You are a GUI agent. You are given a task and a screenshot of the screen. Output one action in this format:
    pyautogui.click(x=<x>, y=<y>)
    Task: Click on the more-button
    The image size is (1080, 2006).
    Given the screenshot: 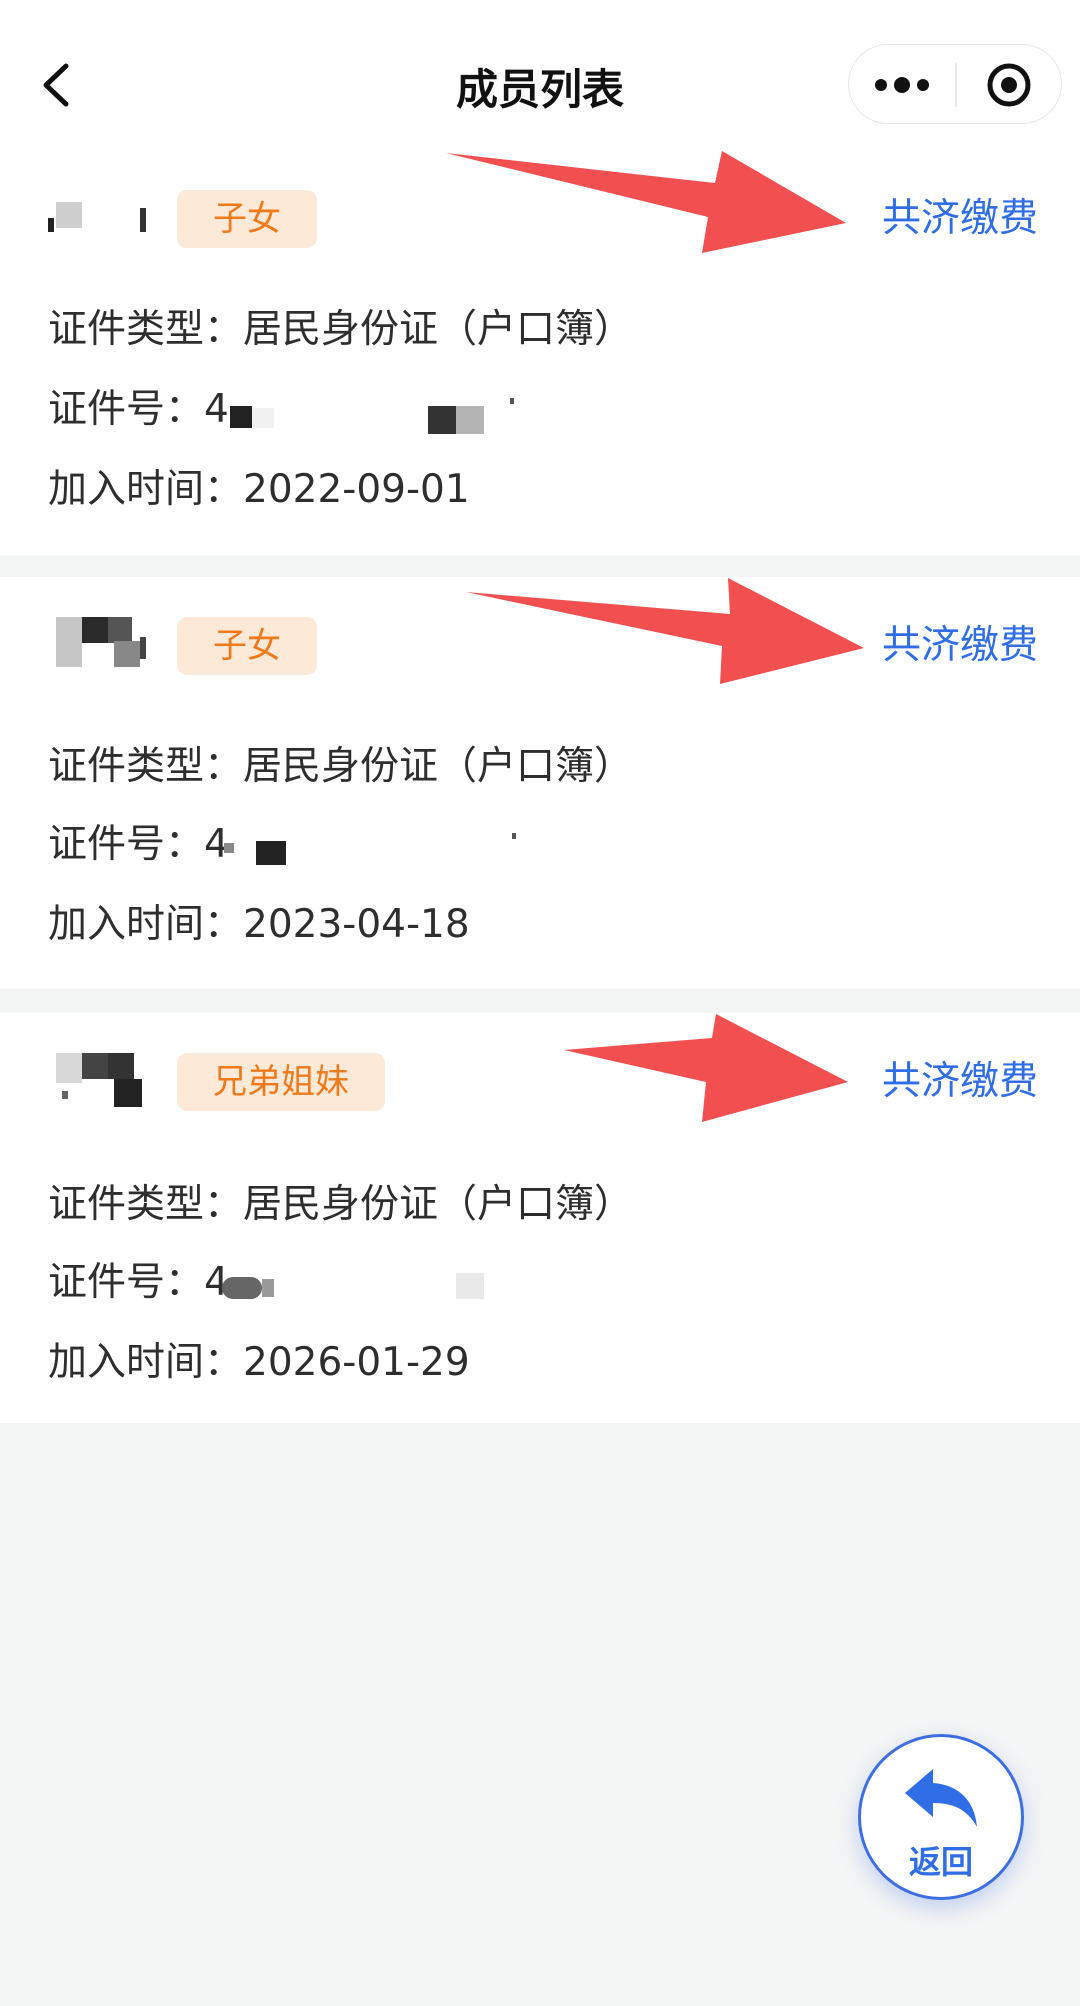 What is the action you would take?
    pyautogui.click(x=902, y=84)
    